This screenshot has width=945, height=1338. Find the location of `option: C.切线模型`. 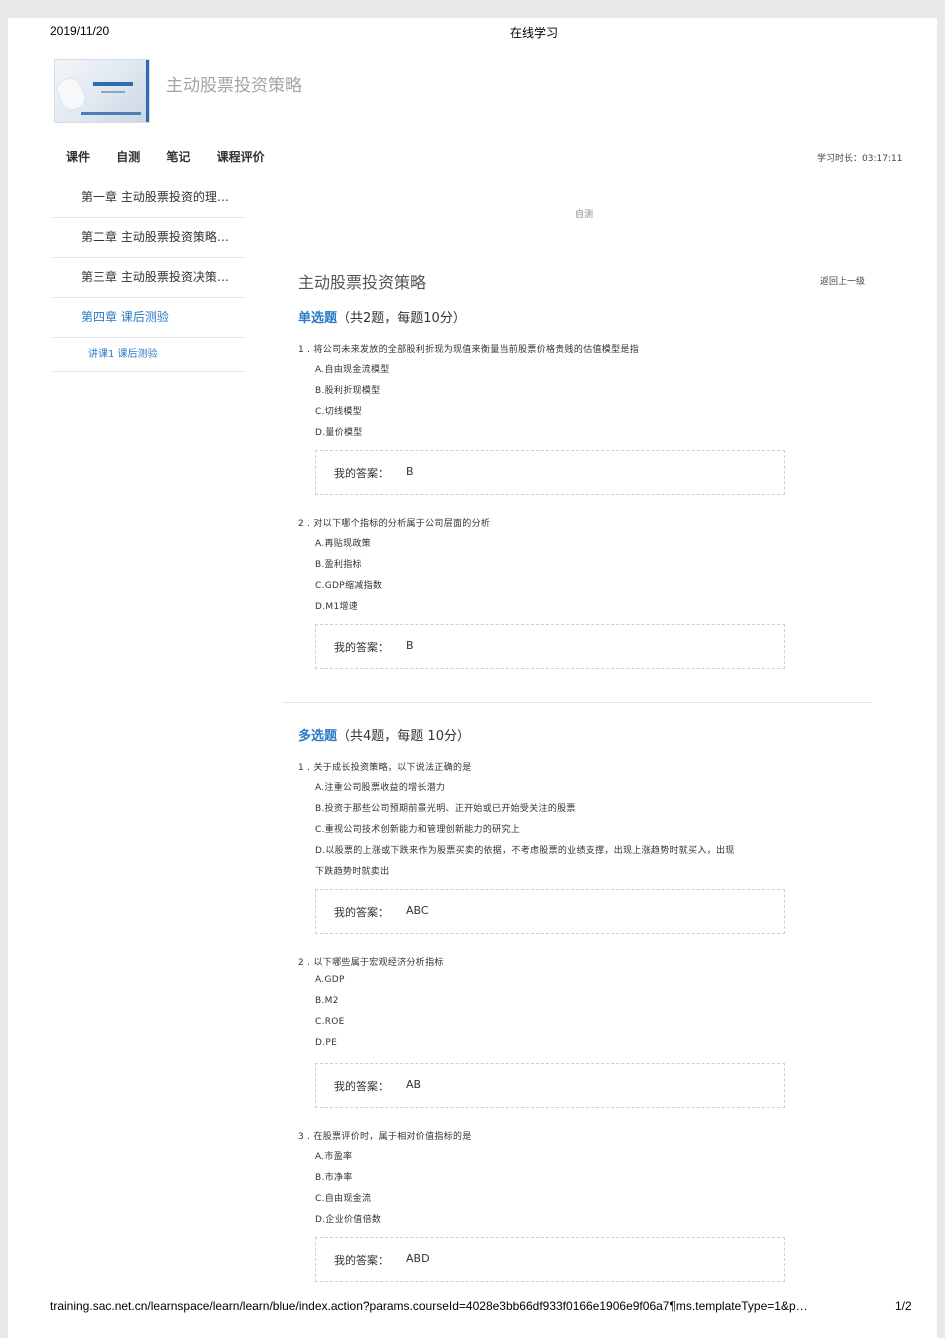

option: C.切线模型 is located at coordinates (338, 412).